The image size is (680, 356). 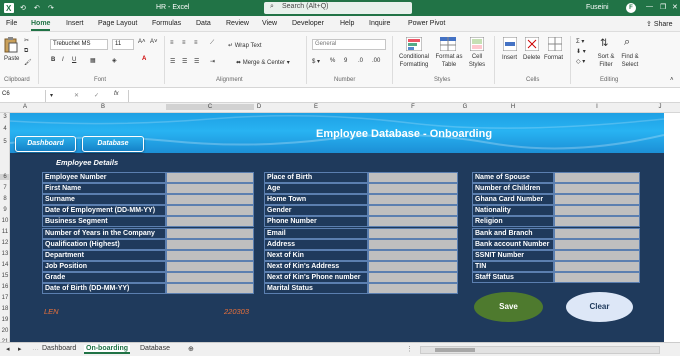 What do you see at coordinates (449, 61) in the screenshot?
I see `format-as-table-button: Format as Table` at bounding box center [449, 61].